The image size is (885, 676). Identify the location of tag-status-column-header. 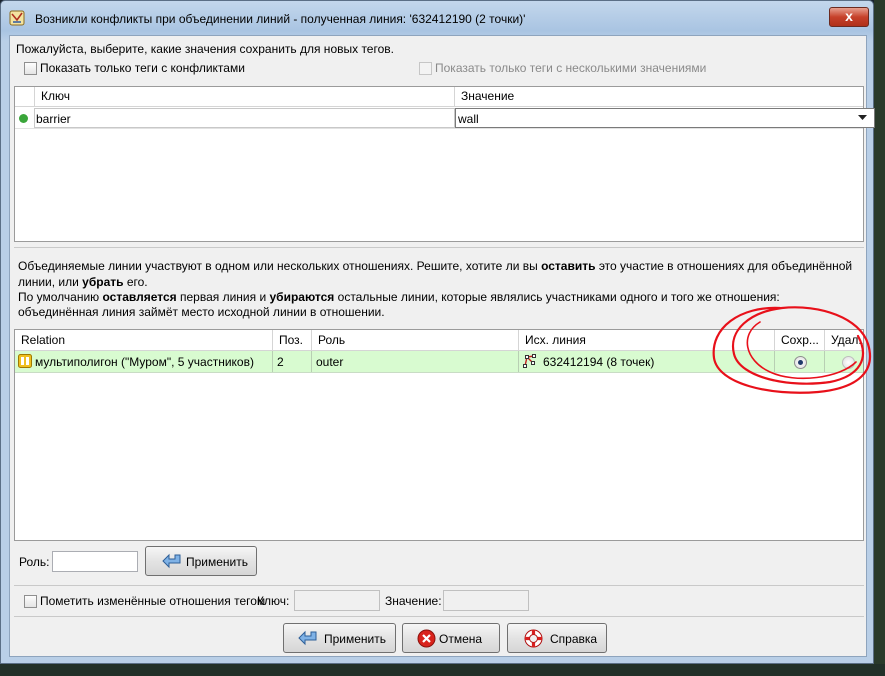
(25, 96).